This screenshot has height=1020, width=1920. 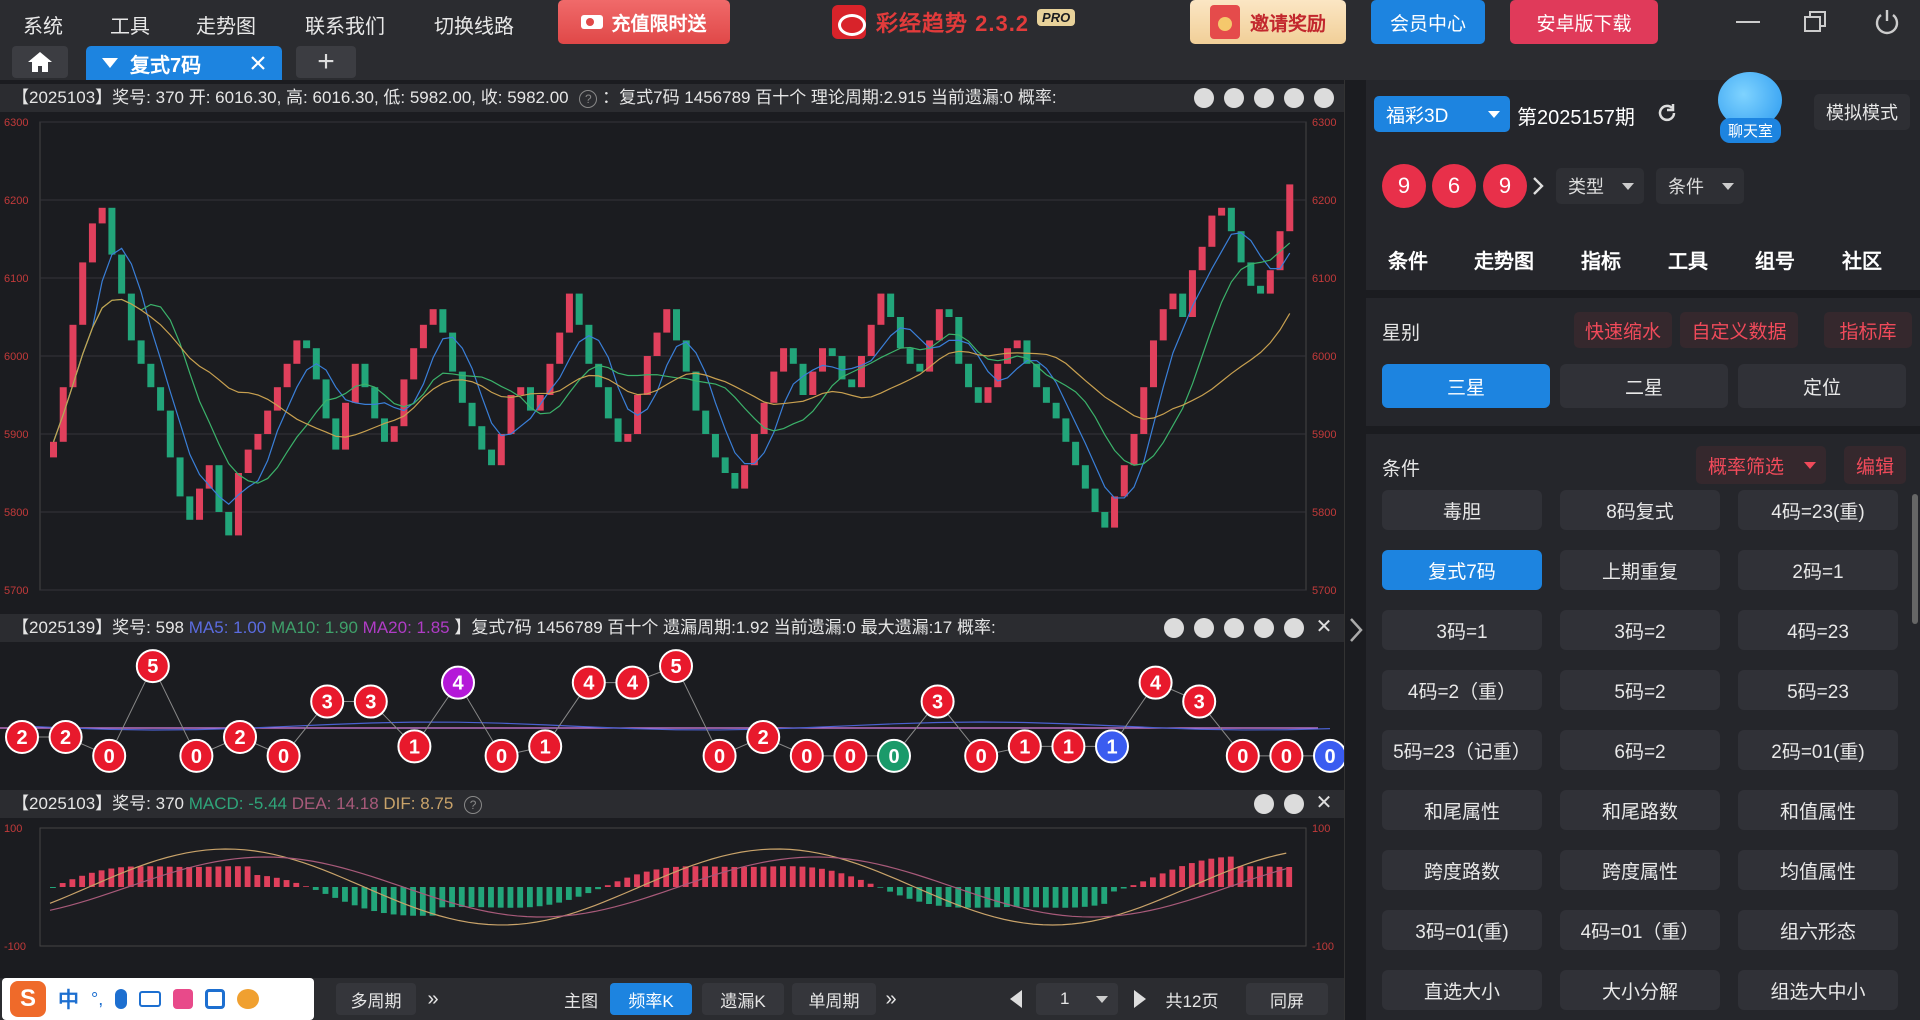 I want to click on condition-button: 组选大中小, so click(x=1818, y=990).